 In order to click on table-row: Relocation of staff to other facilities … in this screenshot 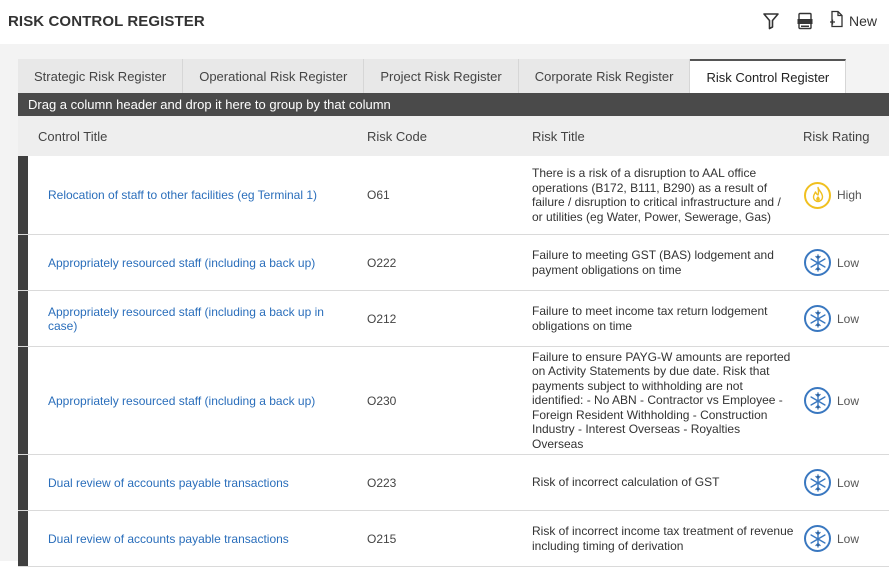, I will do `click(453, 195)`.